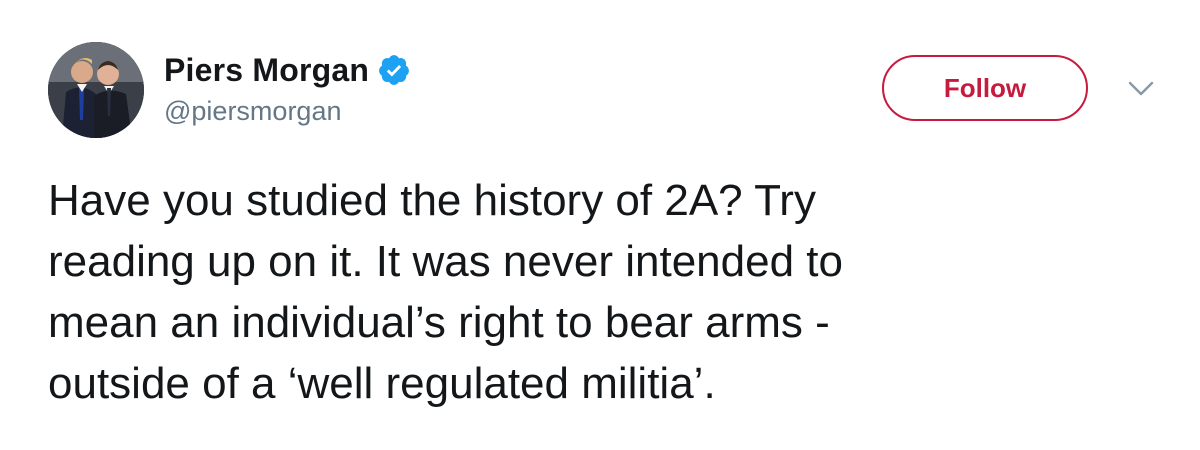 This screenshot has width=1200, height=450. Describe the element at coordinates (252, 111) in the screenshot. I see `author-handle: @piersmorgan` at that location.